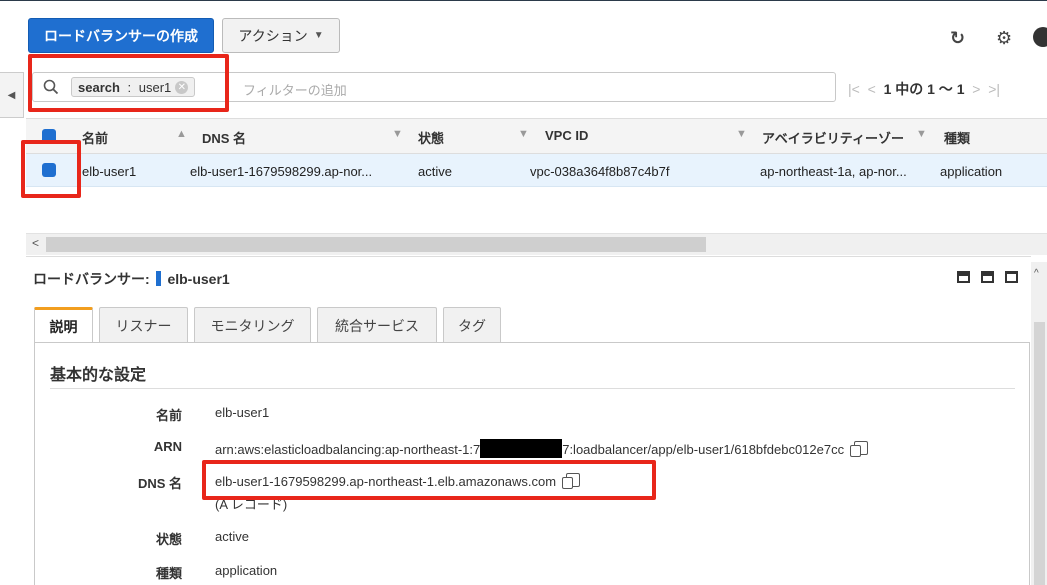 Image resolution: width=1047 pixels, height=585 pixels. I want to click on type-label: 種類, so click(168, 573).